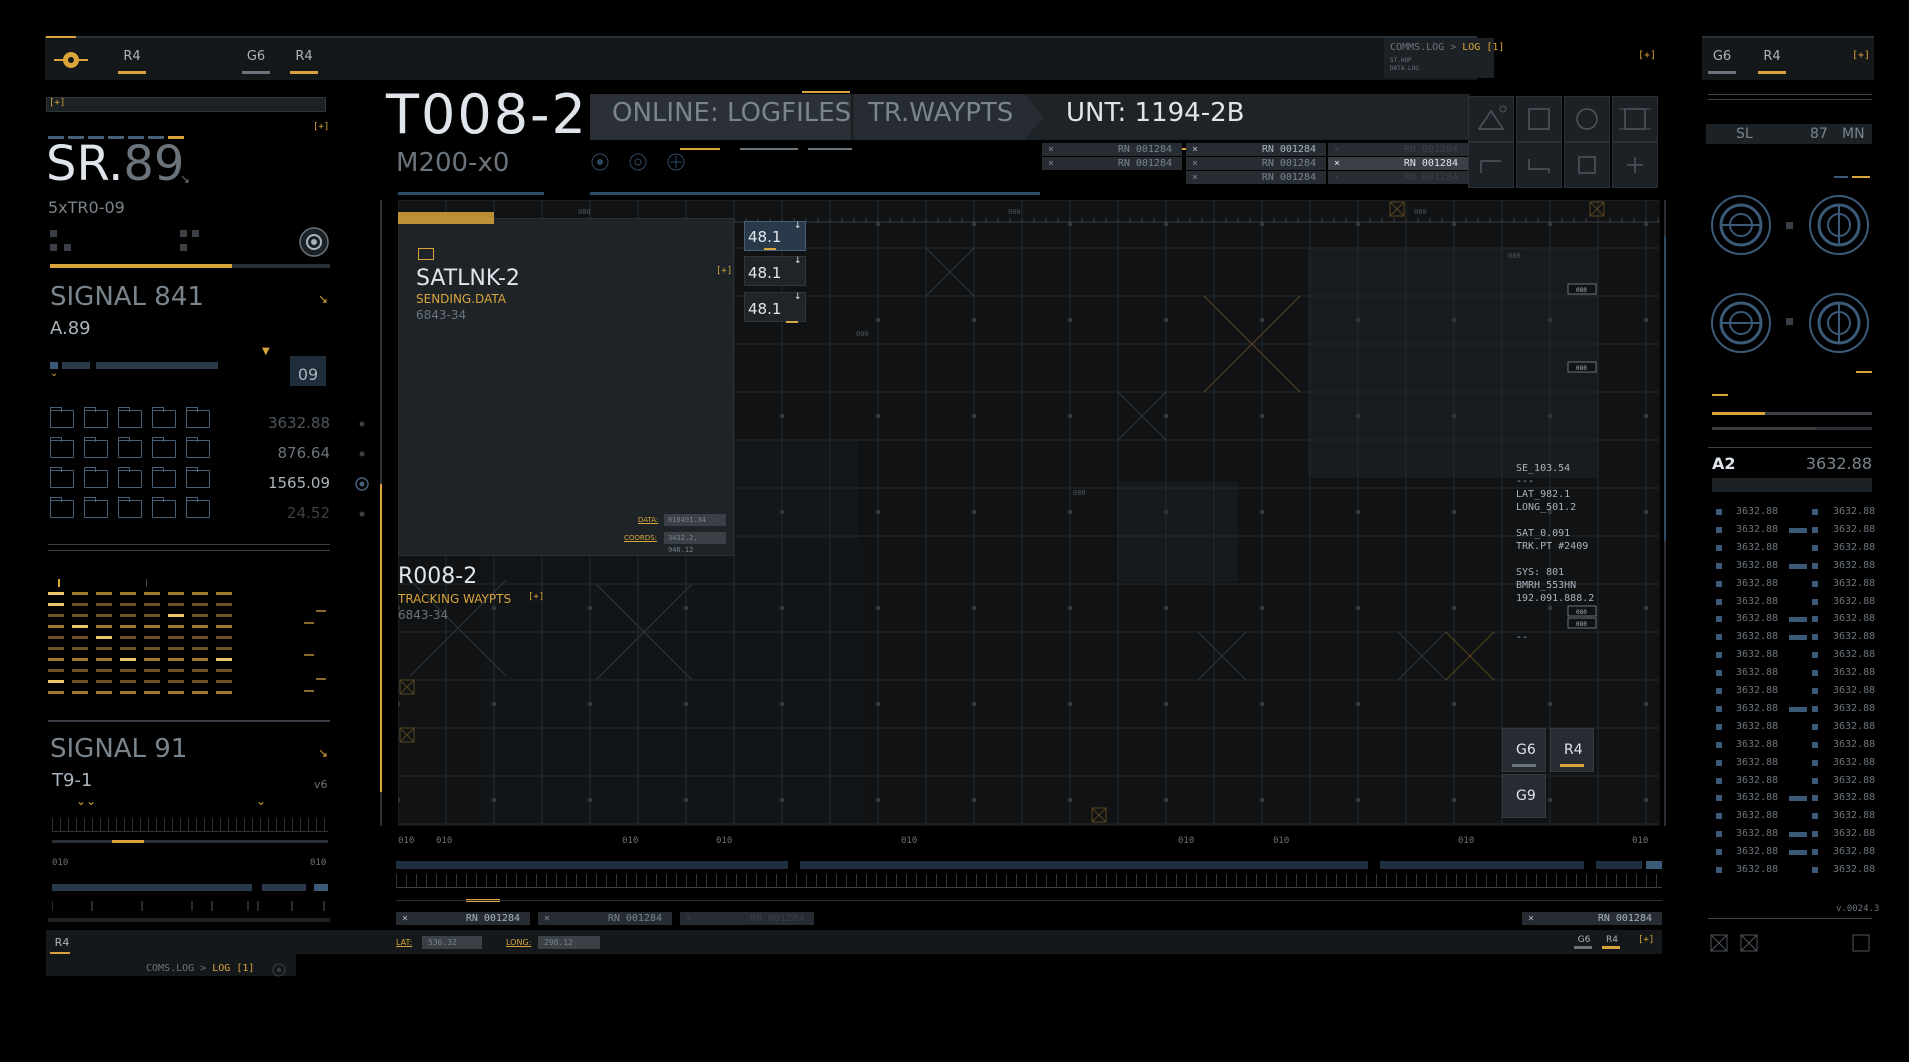 The height and width of the screenshot is (1062, 1909). Describe the element at coordinates (304, 61) in the screenshot. I see `tab-r4-top: R4` at that location.